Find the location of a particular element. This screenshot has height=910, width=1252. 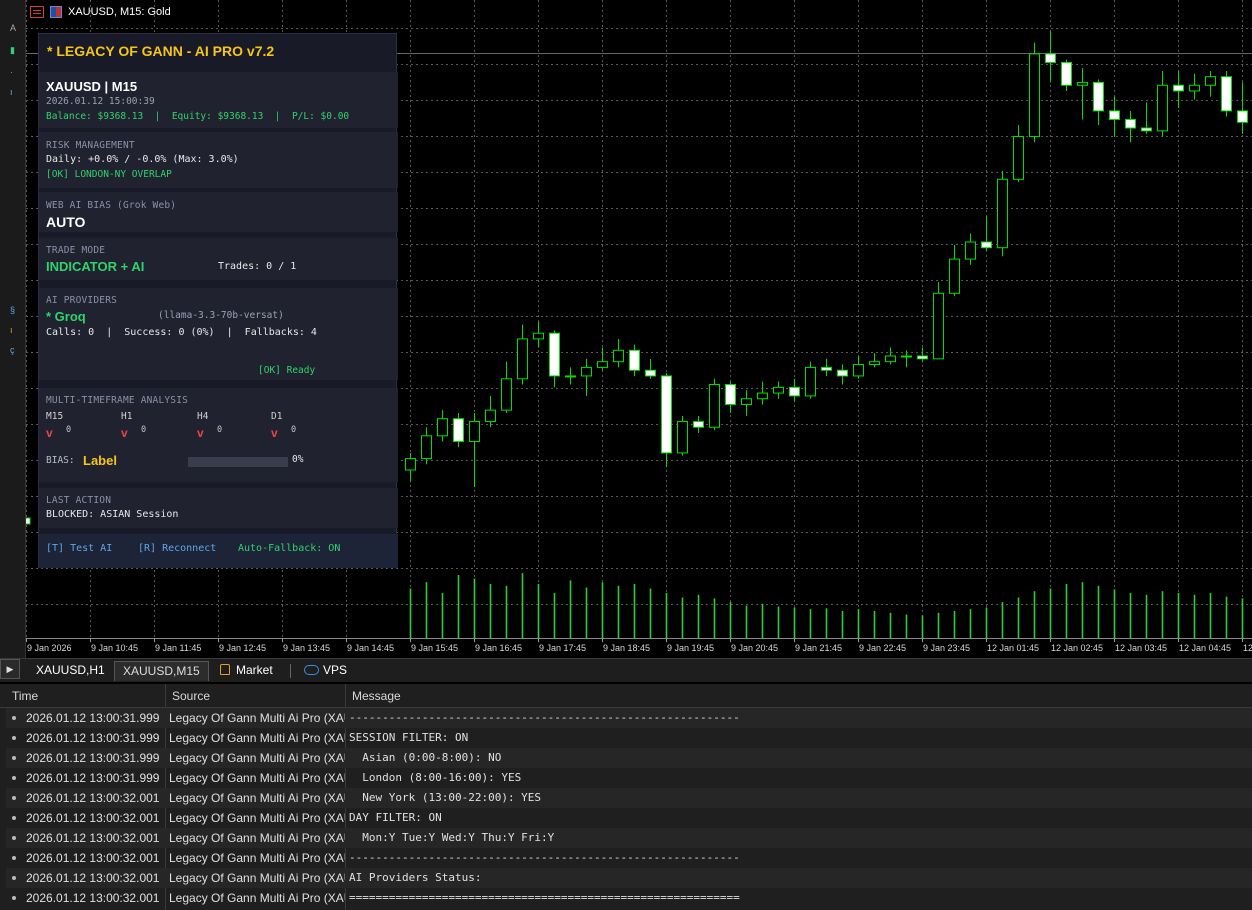

provider-model: (llama-3.3-70b-versat) is located at coordinates (221, 315).